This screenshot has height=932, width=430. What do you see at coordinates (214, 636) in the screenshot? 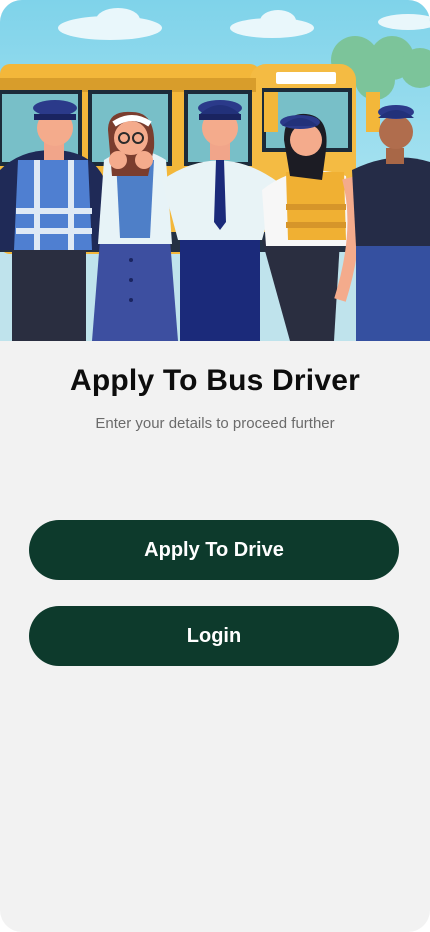
I see `login-button: Login` at bounding box center [214, 636].